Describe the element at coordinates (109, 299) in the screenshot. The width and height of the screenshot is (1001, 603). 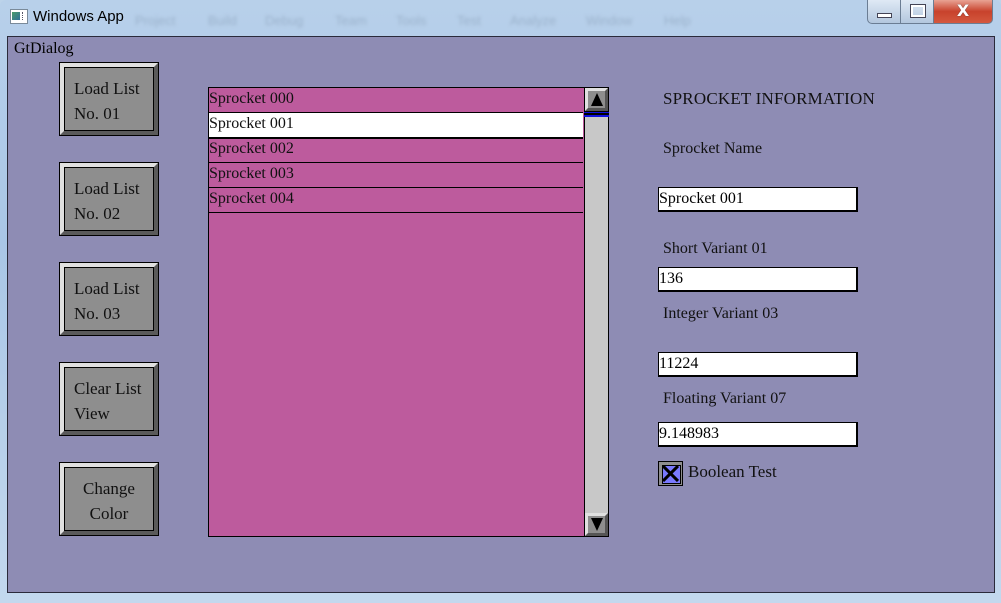
I see `load-list-03-button: Load List No. 03` at that location.